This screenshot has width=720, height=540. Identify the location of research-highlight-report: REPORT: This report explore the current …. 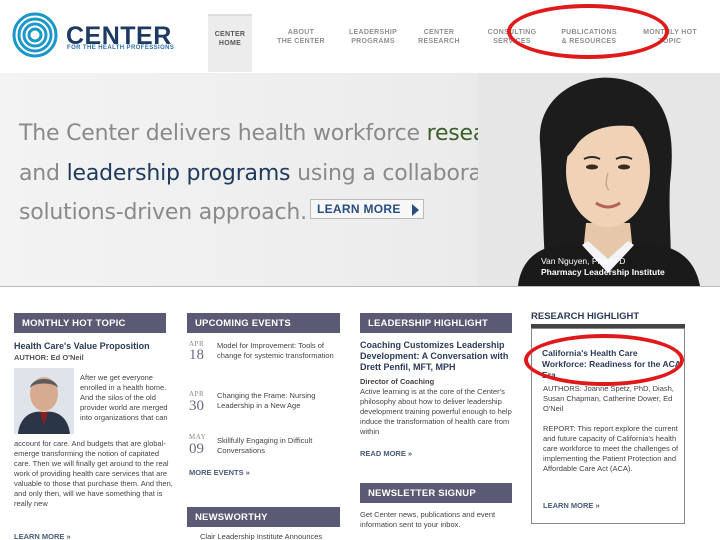
(611, 448).